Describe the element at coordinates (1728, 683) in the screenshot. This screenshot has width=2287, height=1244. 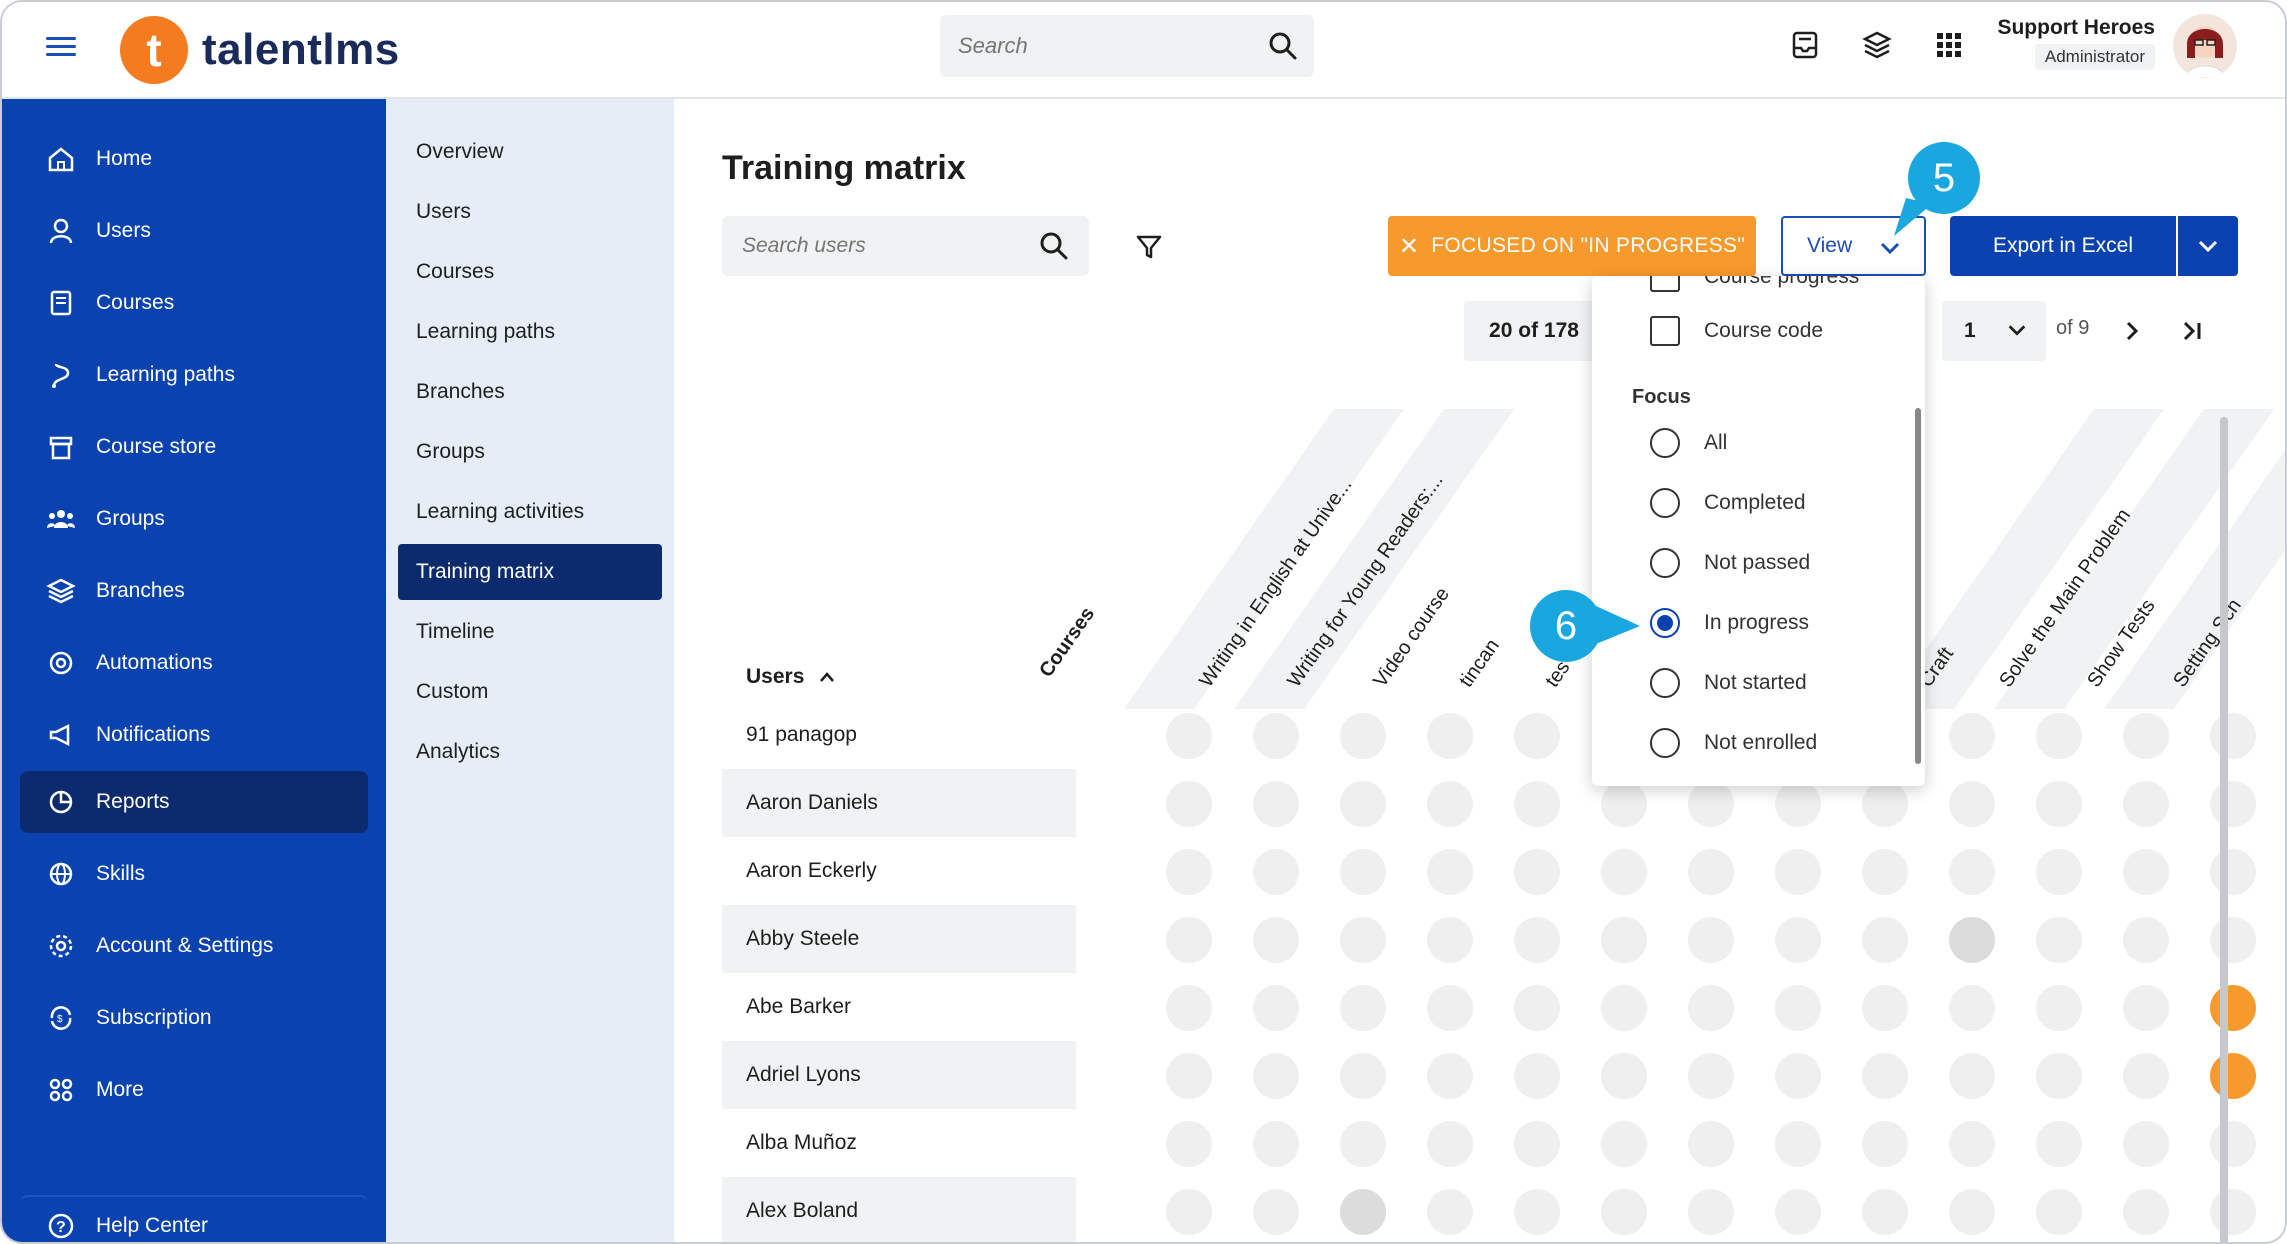
I see `focus-option-not-started: Not started` at that location.